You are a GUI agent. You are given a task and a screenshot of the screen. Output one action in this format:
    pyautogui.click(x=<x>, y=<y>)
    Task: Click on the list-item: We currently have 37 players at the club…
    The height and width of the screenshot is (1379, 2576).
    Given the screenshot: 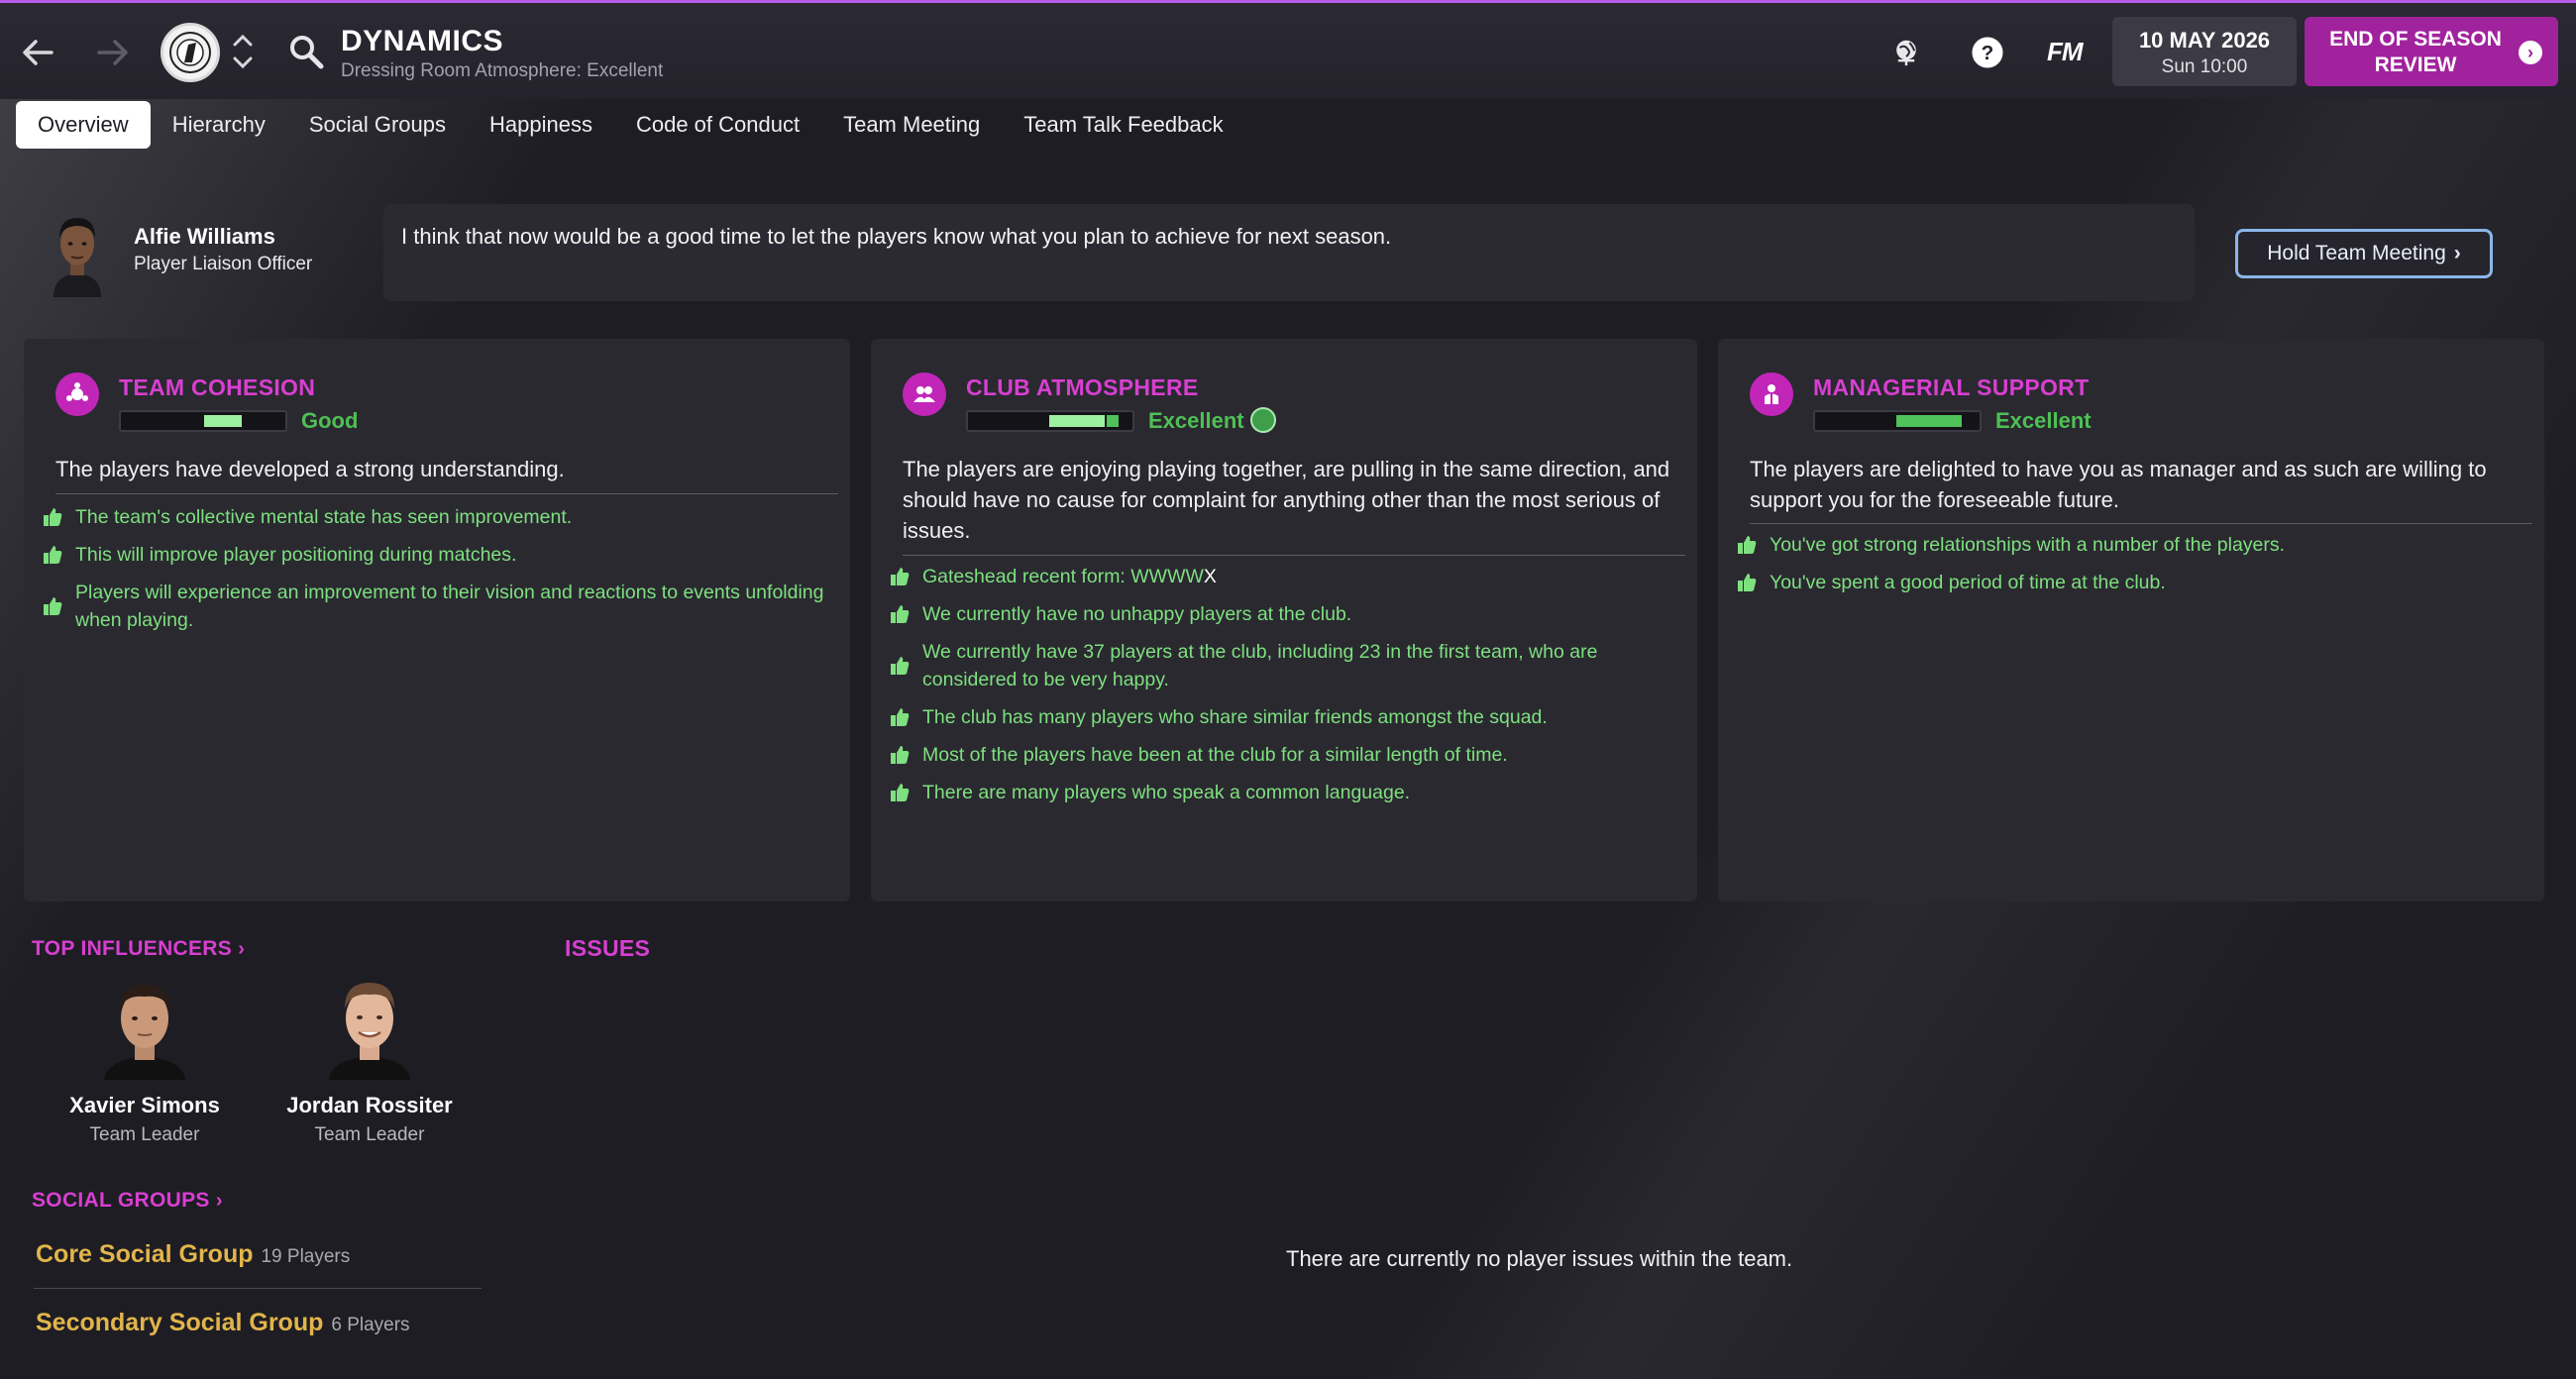 What is the action you would take?
    pyautogui.click(x=1280, y=666)
    